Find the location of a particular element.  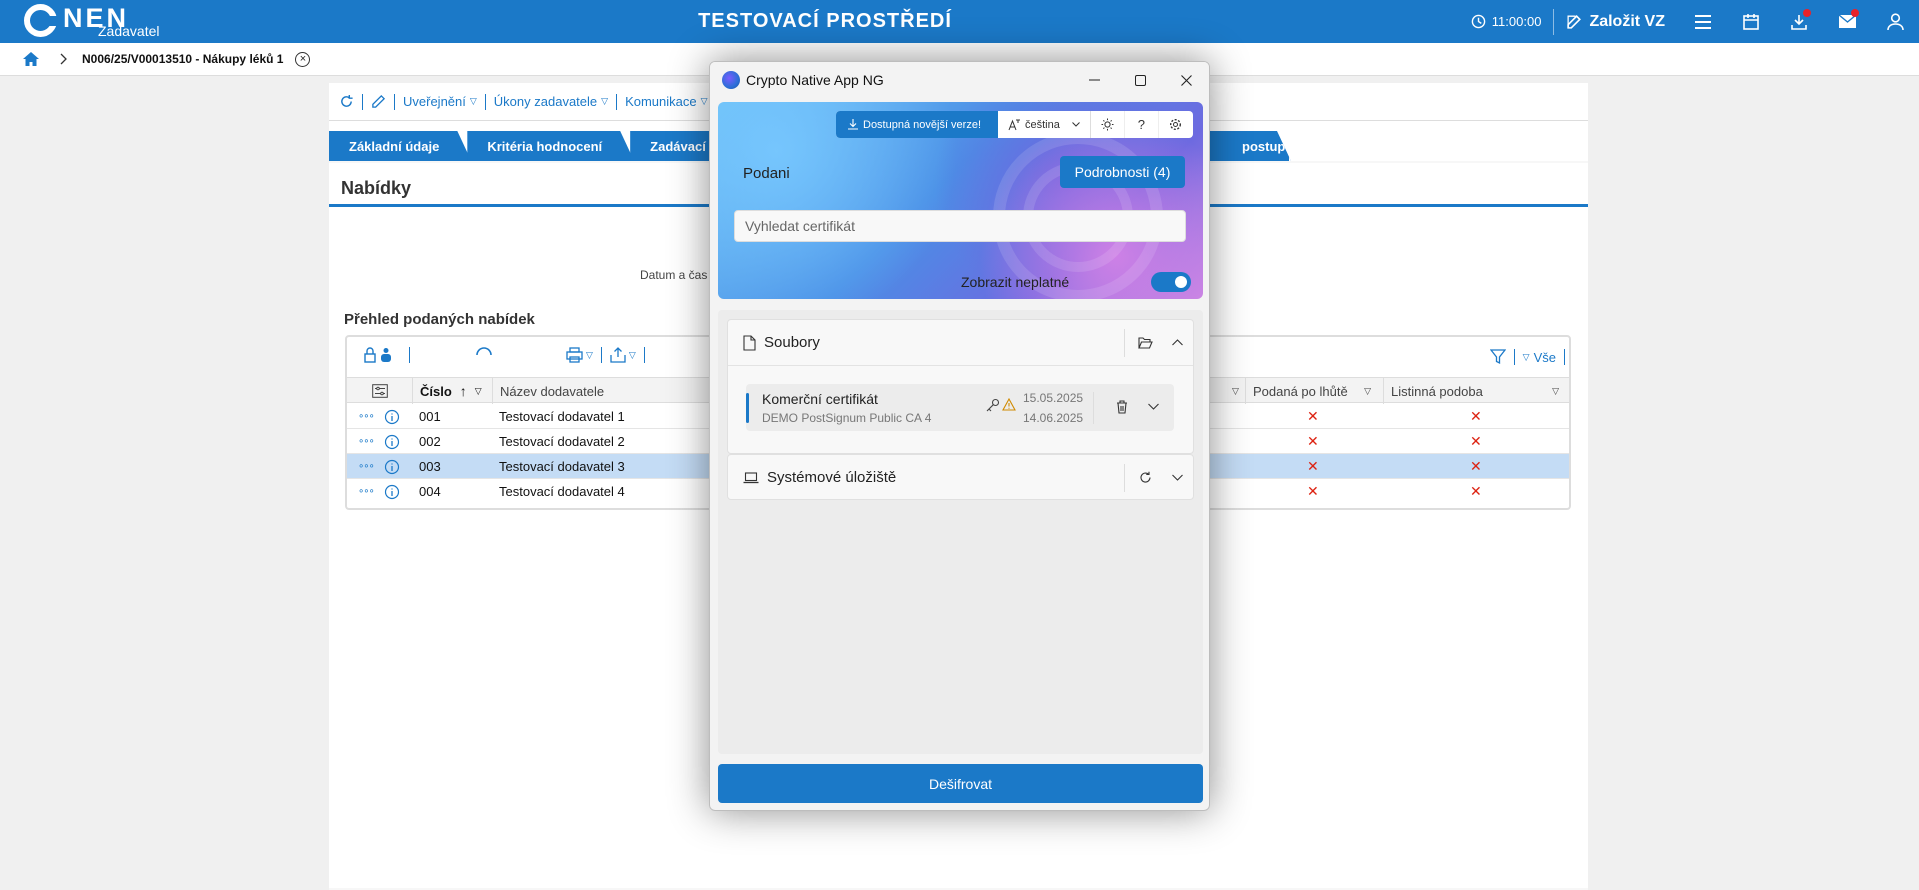

actions-divider is located at coordinates (1124, 477).